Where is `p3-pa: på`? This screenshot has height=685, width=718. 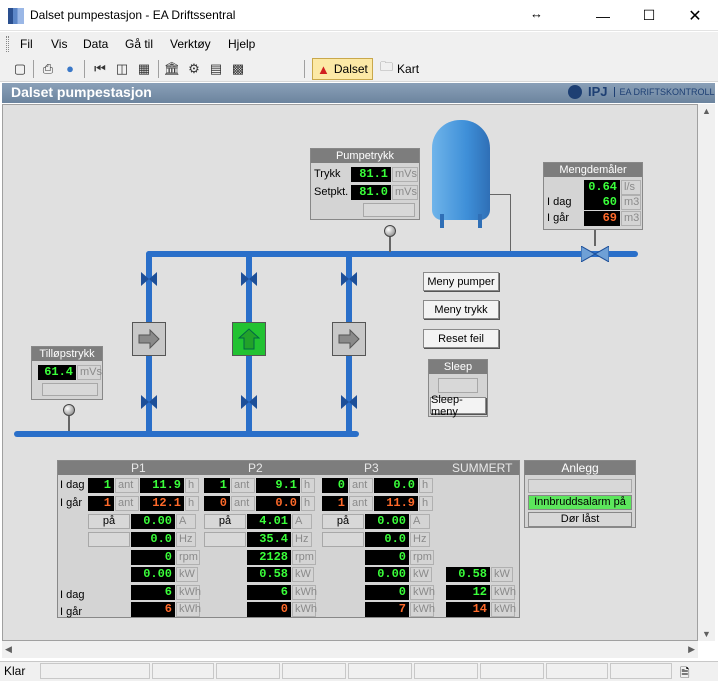
p3-pa: på is located at coordinates (343, 521).